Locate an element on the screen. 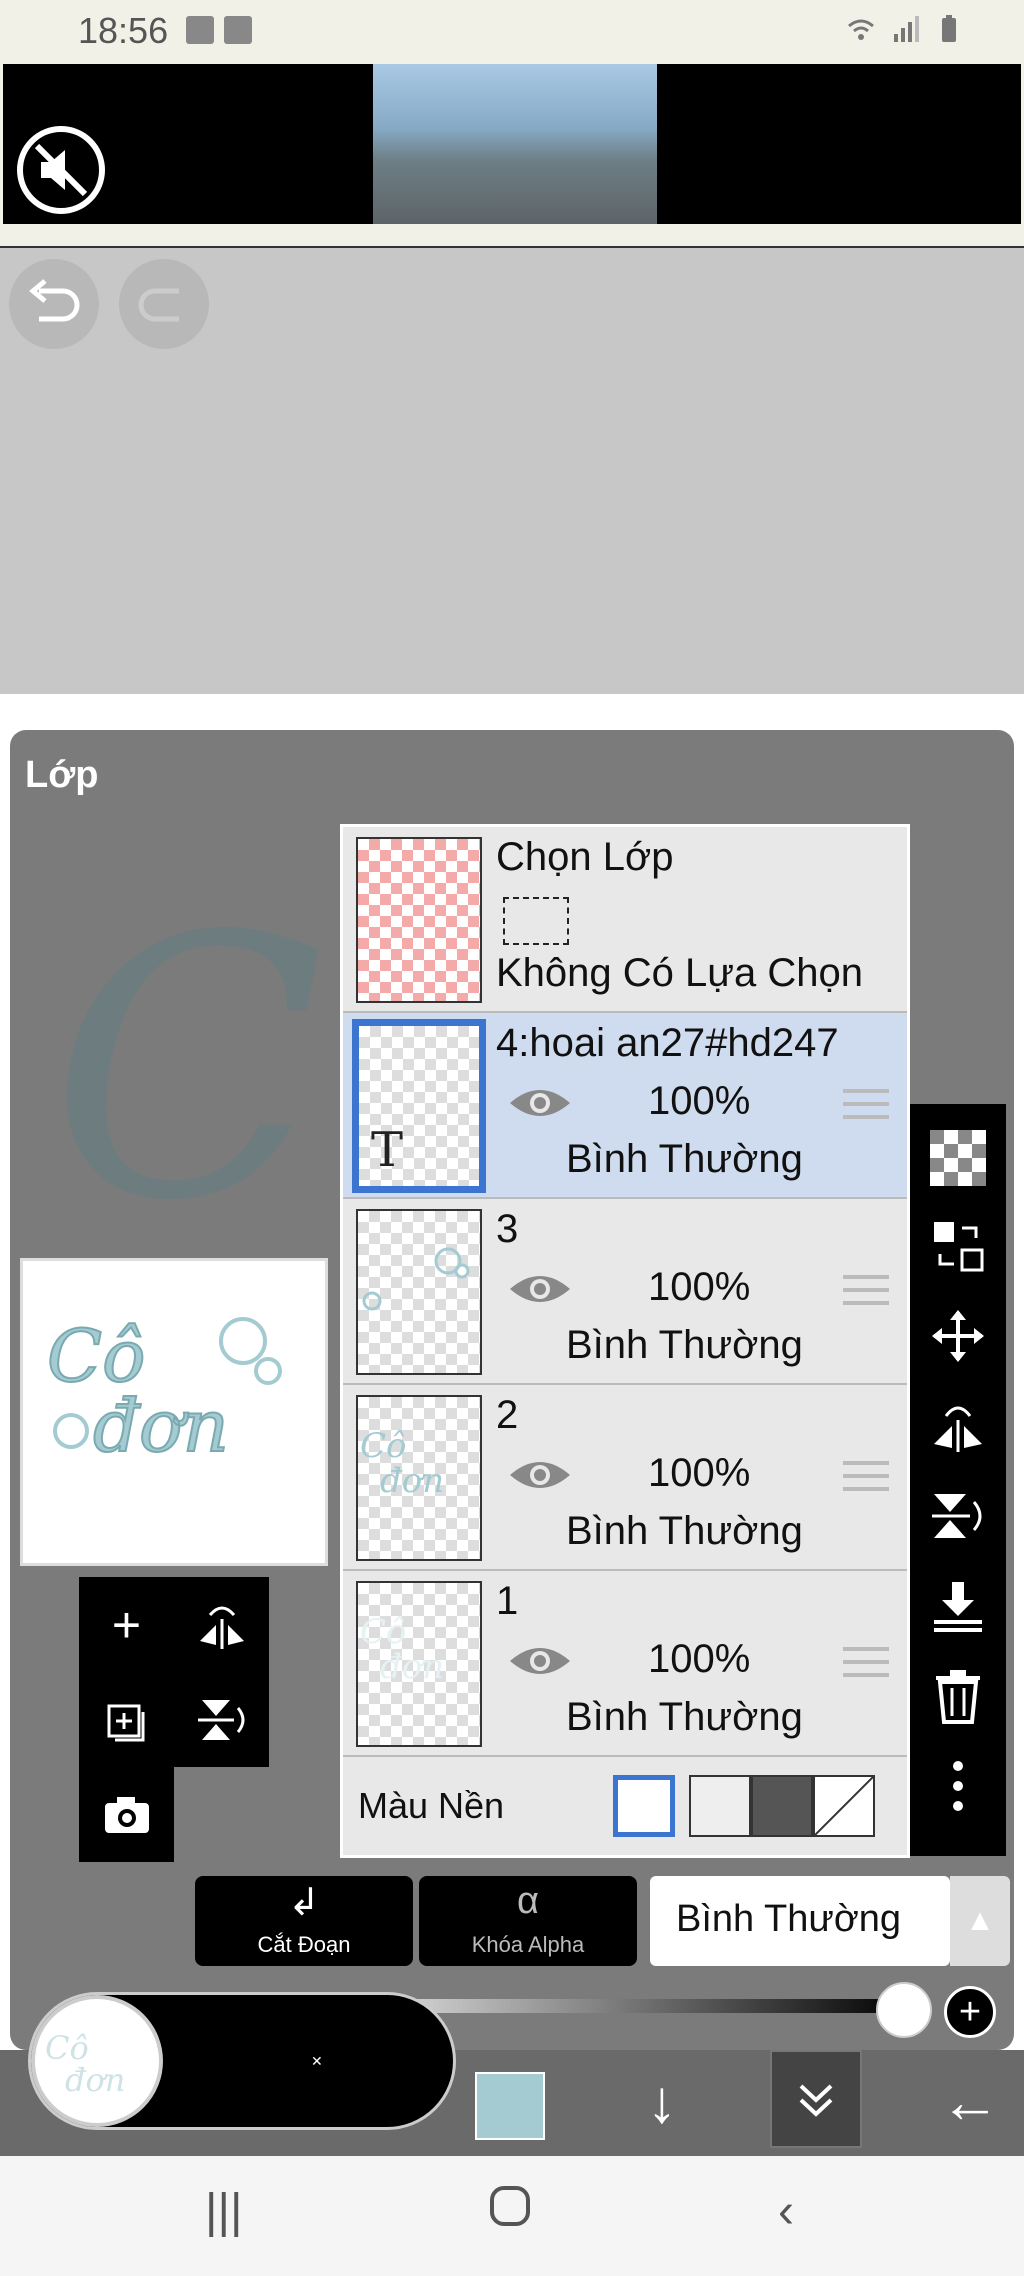 This screenshot has height=2276, width=1024. flip-horizontal-button is located at coordinates (221, 1624).